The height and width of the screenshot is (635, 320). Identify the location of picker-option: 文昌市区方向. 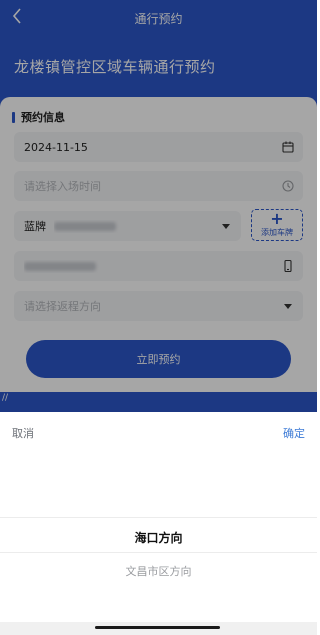
(158, 571).